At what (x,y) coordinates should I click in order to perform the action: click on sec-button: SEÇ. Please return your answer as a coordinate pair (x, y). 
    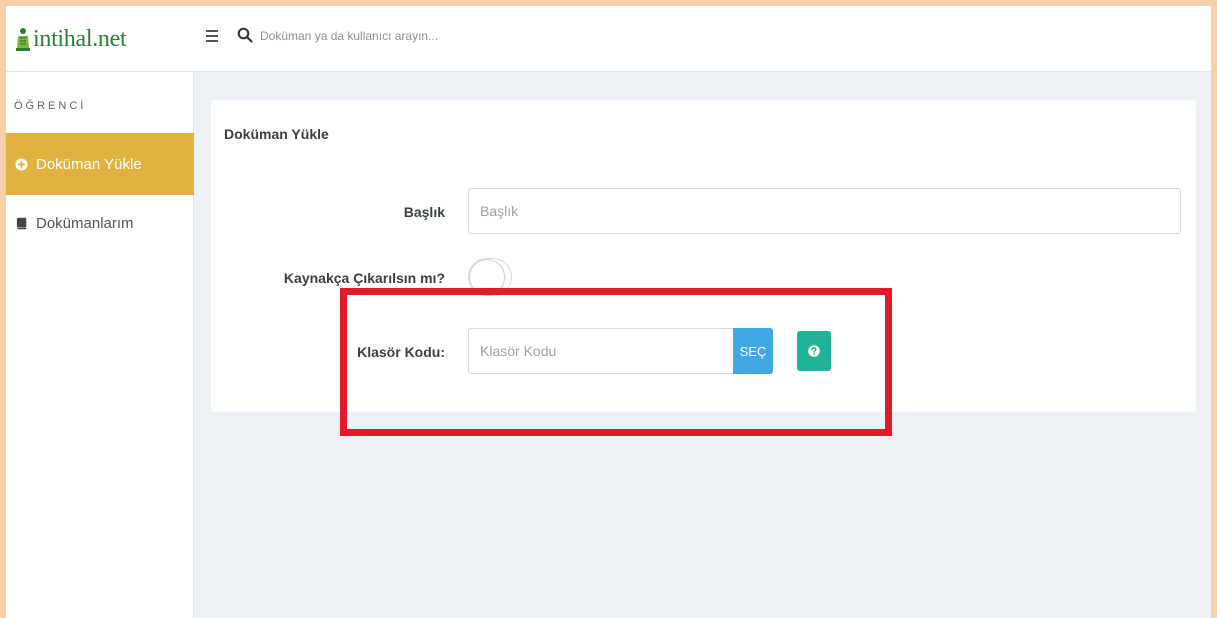
    Looking at the image, I should click on (753, 351).